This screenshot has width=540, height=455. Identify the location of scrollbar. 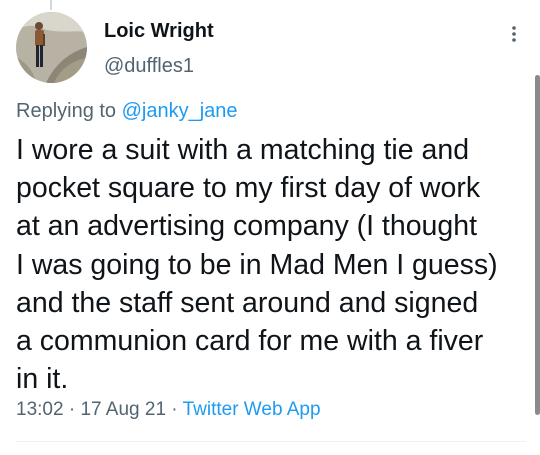
(537, 245).